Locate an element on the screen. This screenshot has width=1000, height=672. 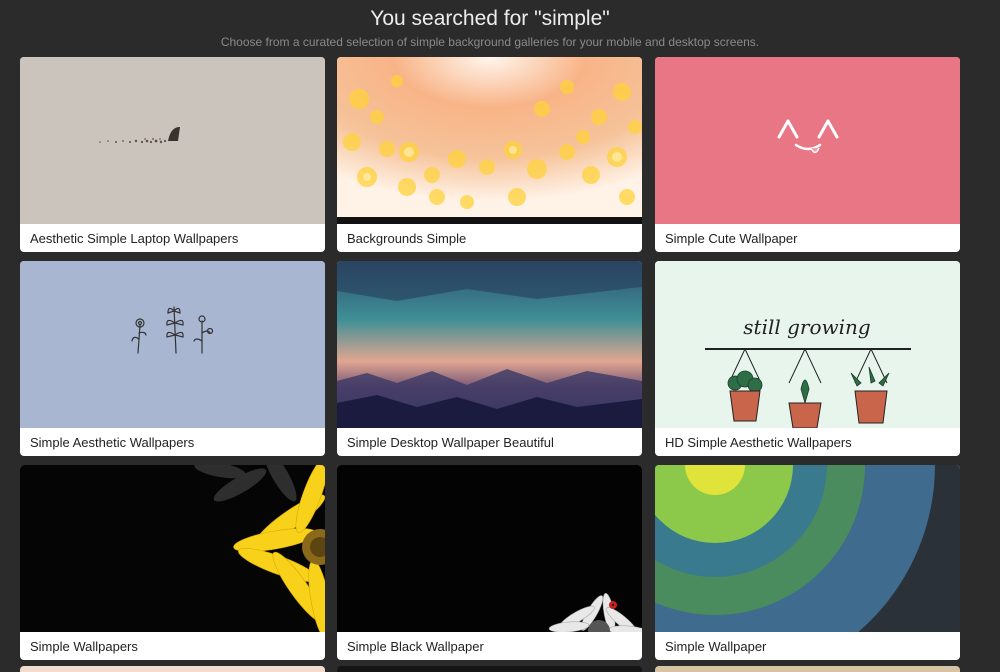
gallery-card: Backgrounds Simple is located at coordinates (489, 154).